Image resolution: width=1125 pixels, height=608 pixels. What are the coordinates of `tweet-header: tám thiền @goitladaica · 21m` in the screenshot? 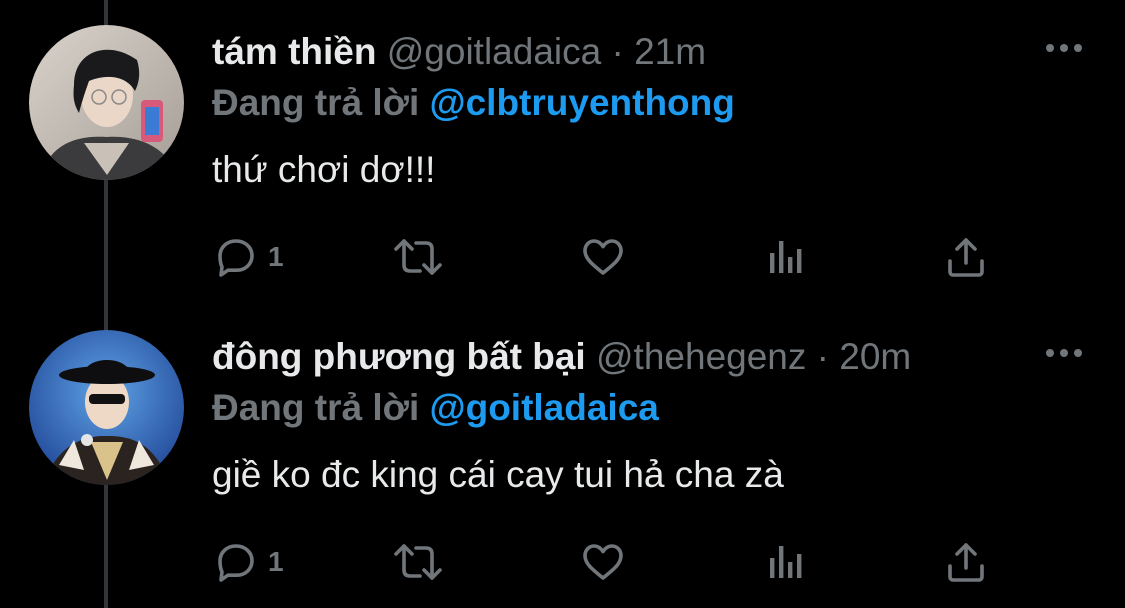 It's located at (459, 52).